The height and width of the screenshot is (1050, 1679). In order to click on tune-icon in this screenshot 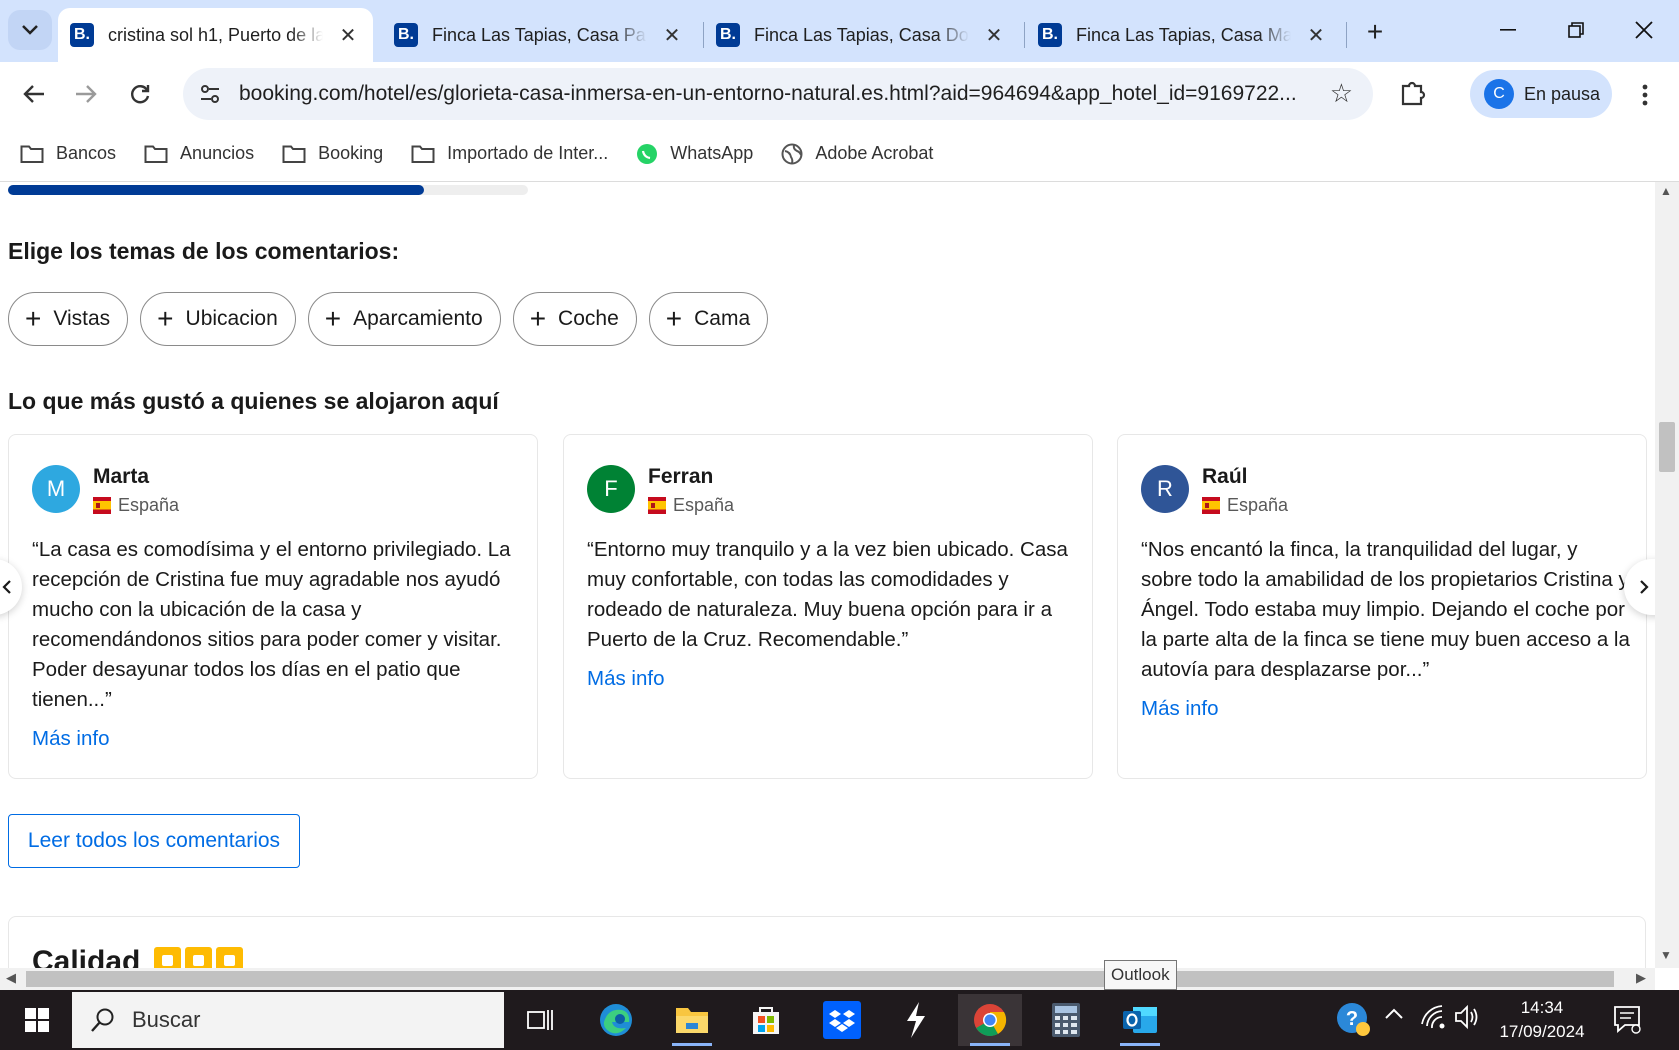, I will do `click(210, 94)`.